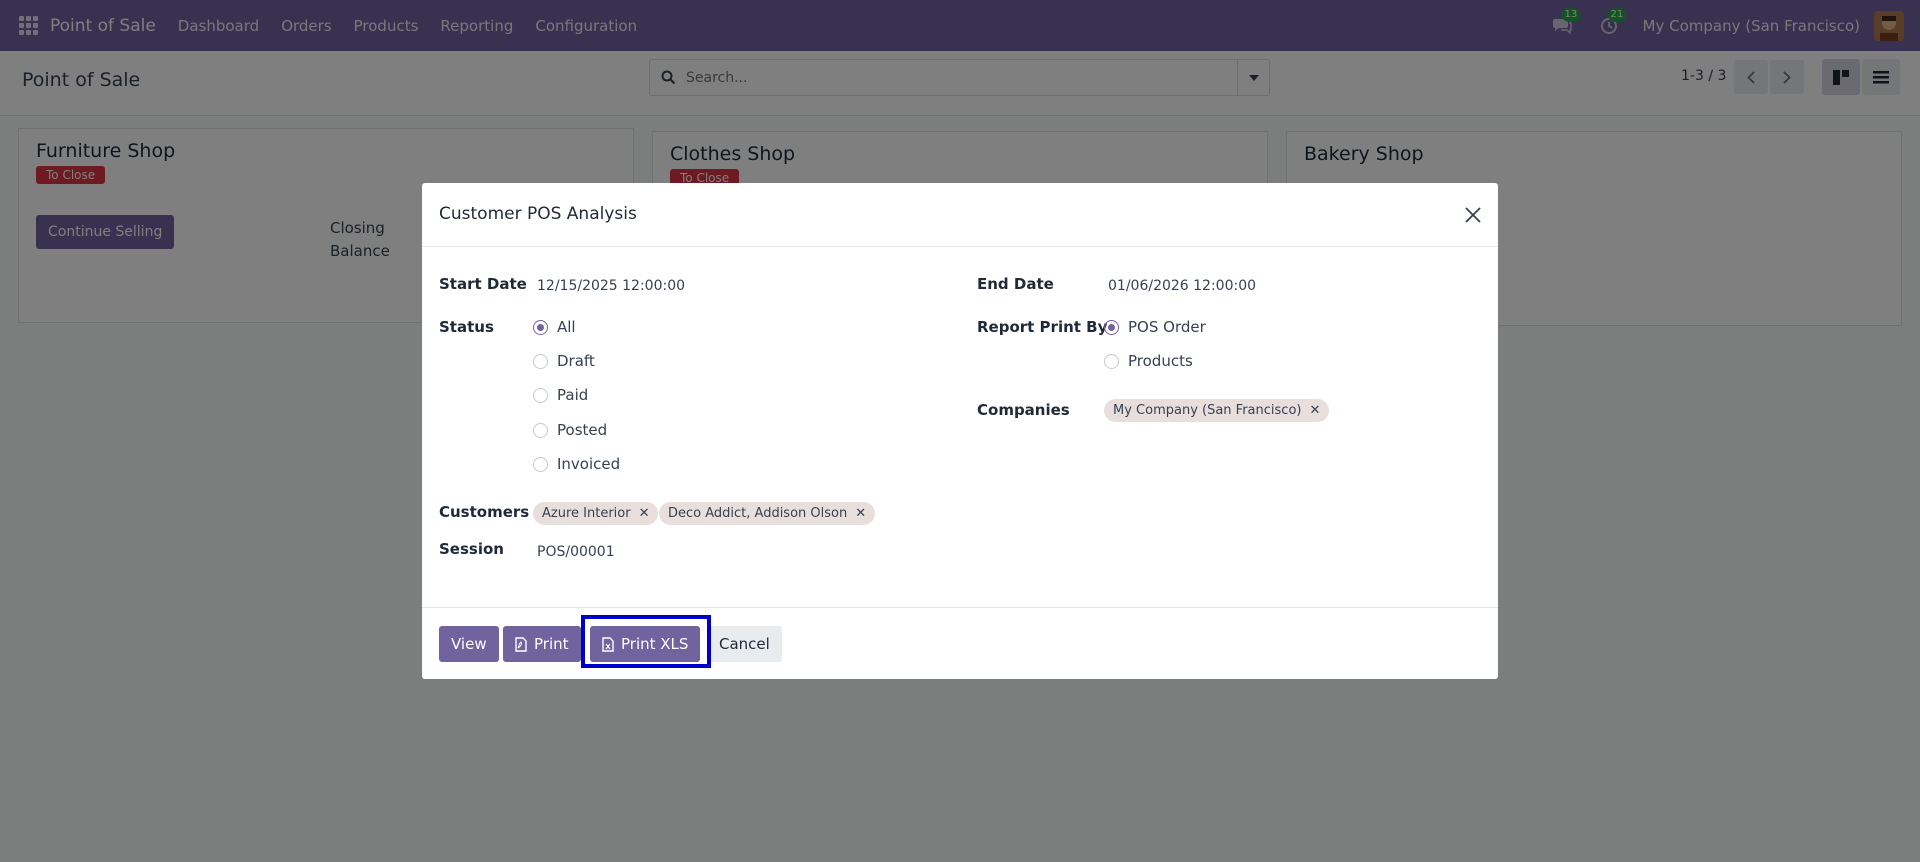 The image size is (1920, 862). Describe the element at coordinates (1182, 286) in the screenshot. I see `end-date-field: 01/06/2026 12:00:00` at that location.